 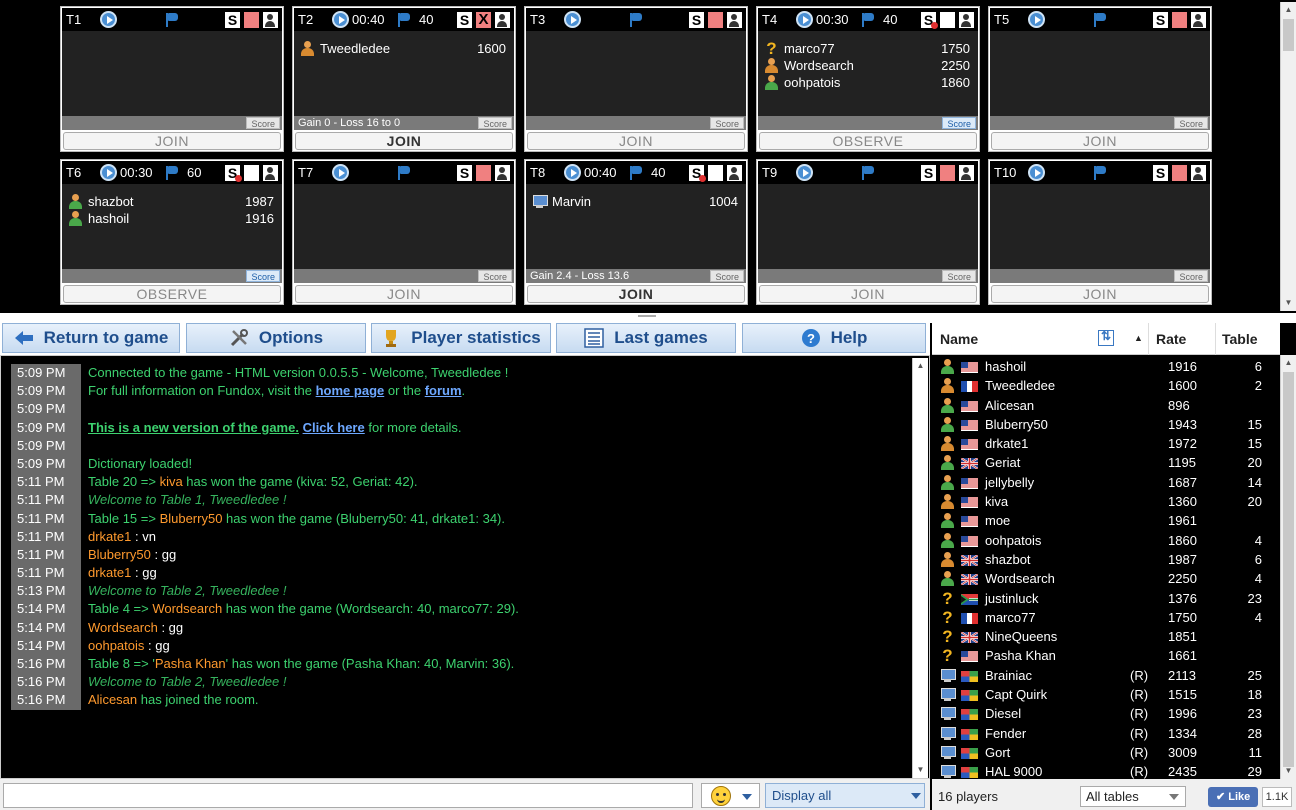 I want to click on player-rate: 1851, so click(x=1182, y=637).